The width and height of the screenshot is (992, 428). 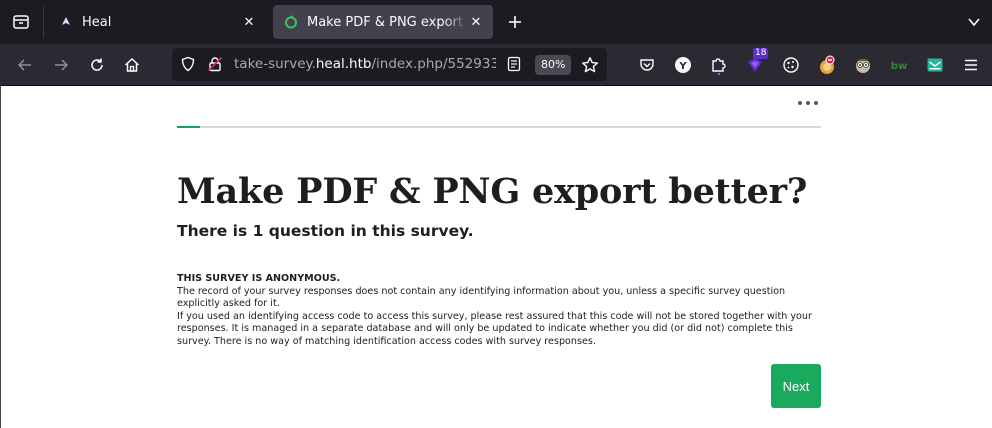 What do you see at coordinates (499, 127) in the screenshot?
I see `survey-progress-bar` at bounding box center [499, 127].